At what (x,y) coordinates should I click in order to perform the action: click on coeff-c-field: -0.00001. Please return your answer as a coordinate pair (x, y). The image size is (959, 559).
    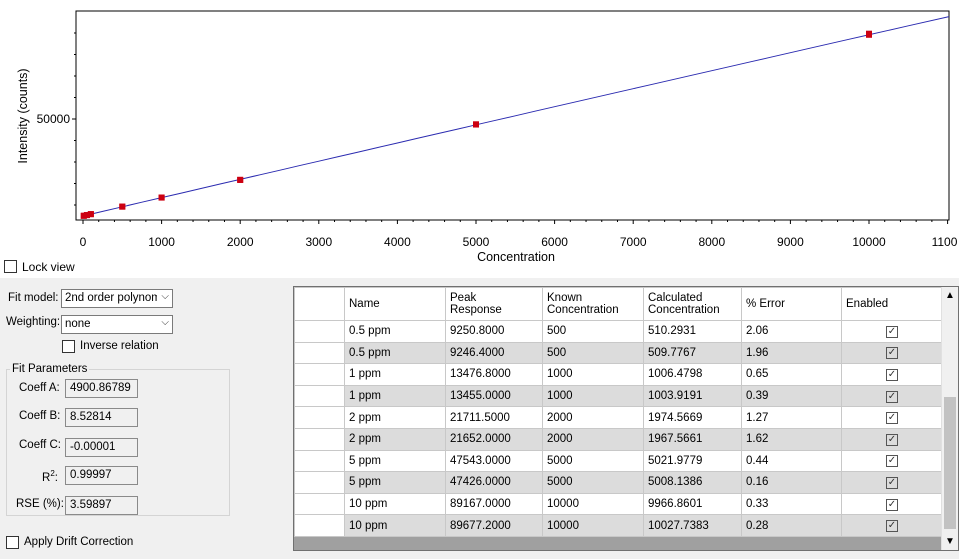
    Looking at the image, I should click on (101, 447).